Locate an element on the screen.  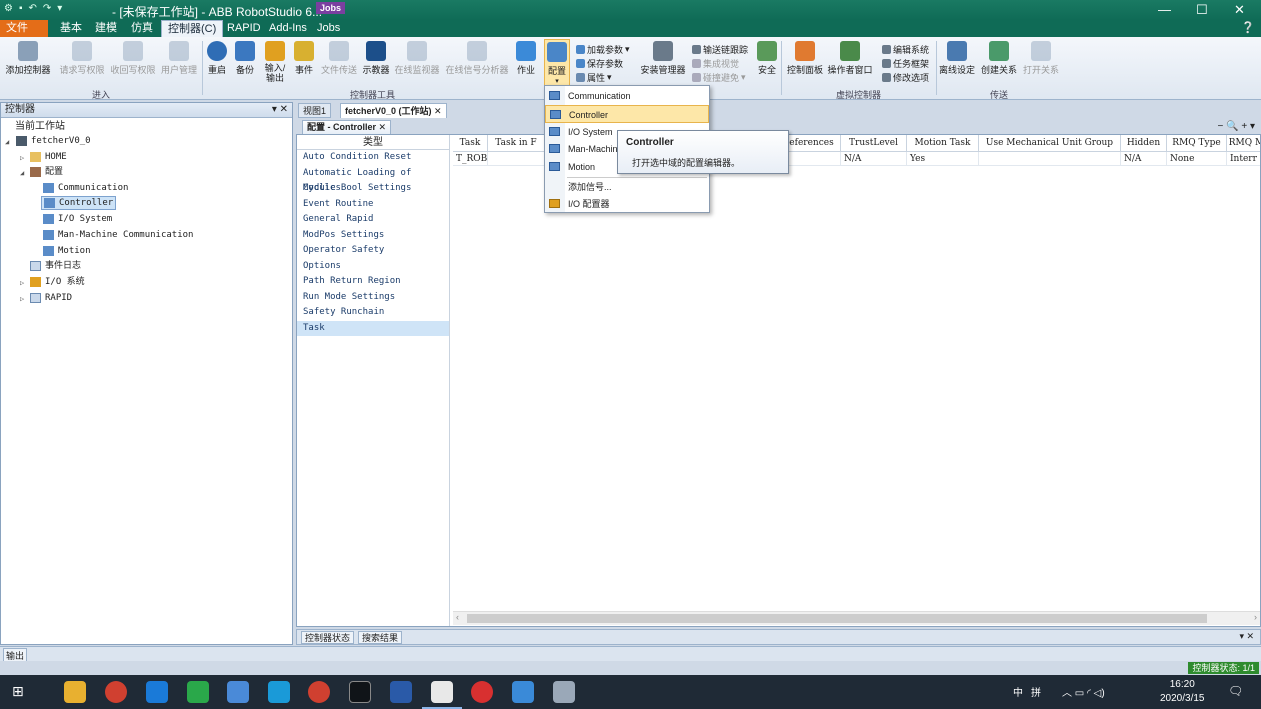
scrollbar-thumb is located at coordinates (837, 618).